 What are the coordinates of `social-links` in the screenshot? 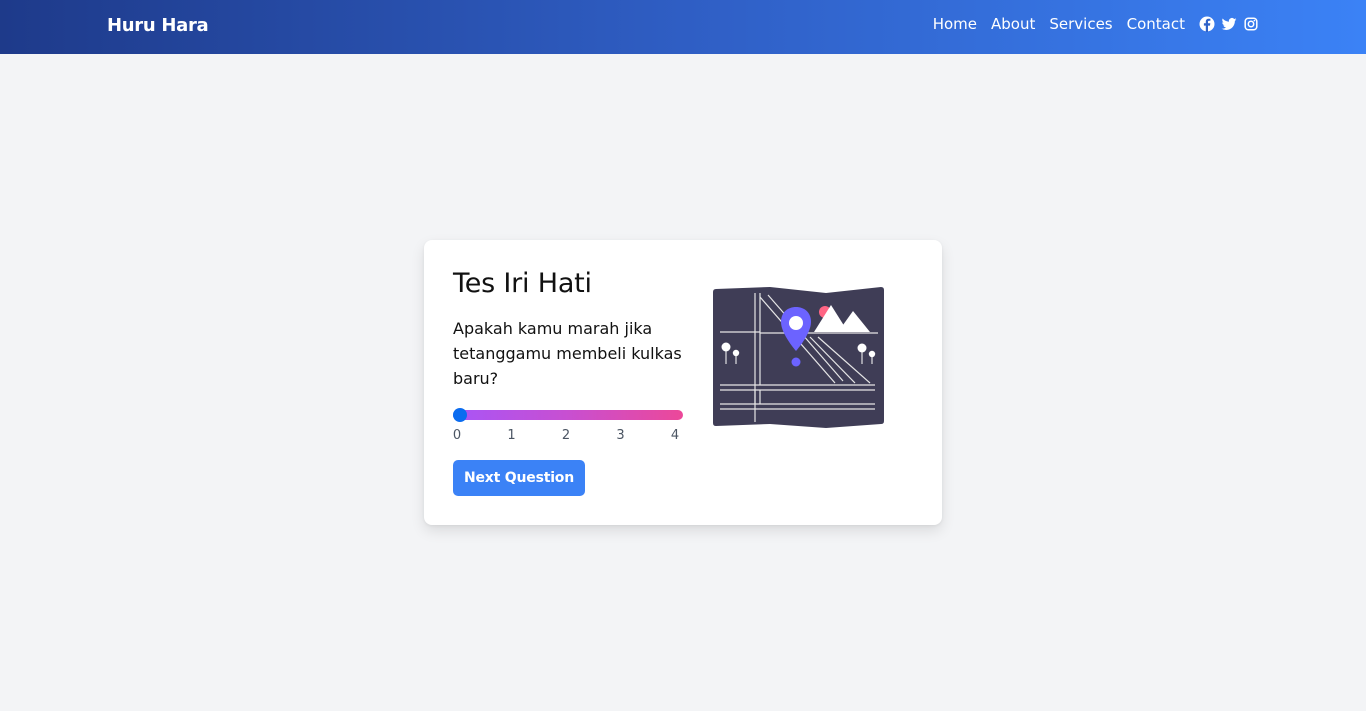 It's located at (1229, 24).